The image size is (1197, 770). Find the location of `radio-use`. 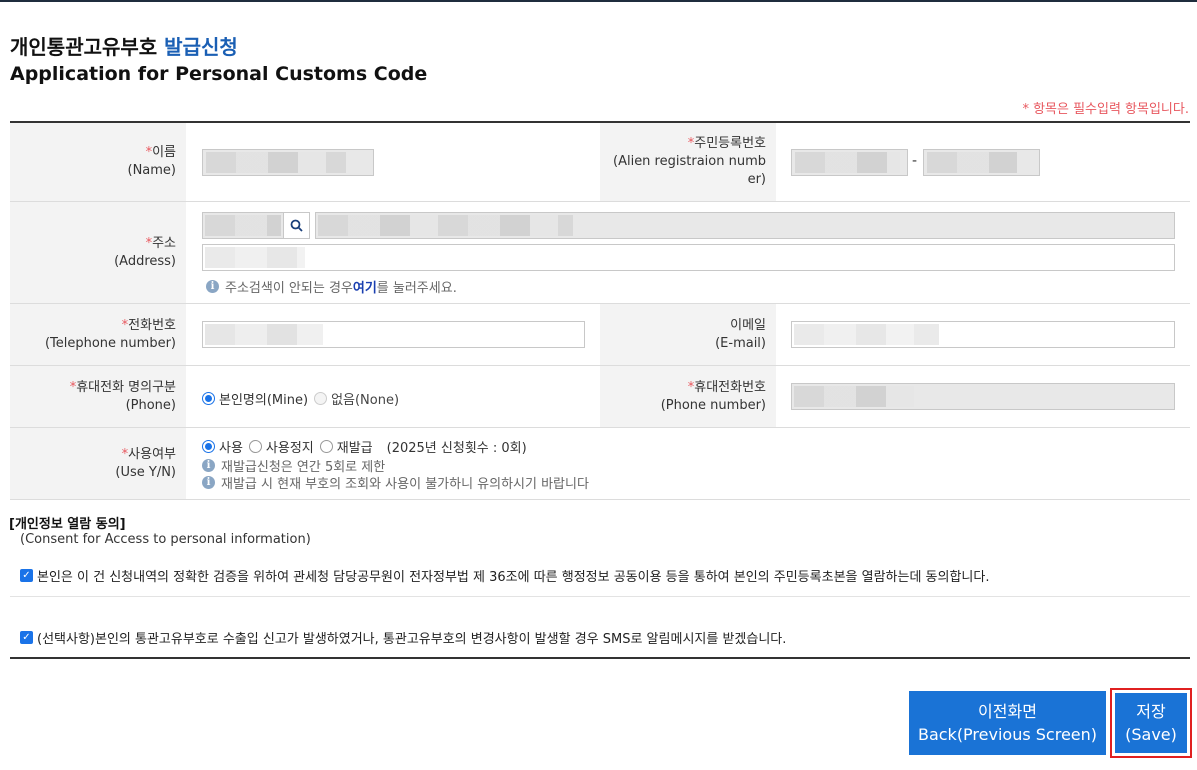

radio-use is located at coordinates (208, 446).